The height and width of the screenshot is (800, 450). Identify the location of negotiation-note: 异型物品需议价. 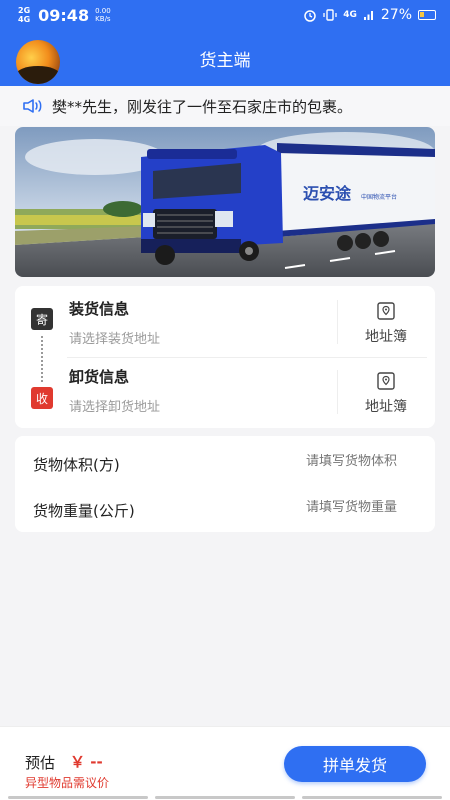
(67, 783).